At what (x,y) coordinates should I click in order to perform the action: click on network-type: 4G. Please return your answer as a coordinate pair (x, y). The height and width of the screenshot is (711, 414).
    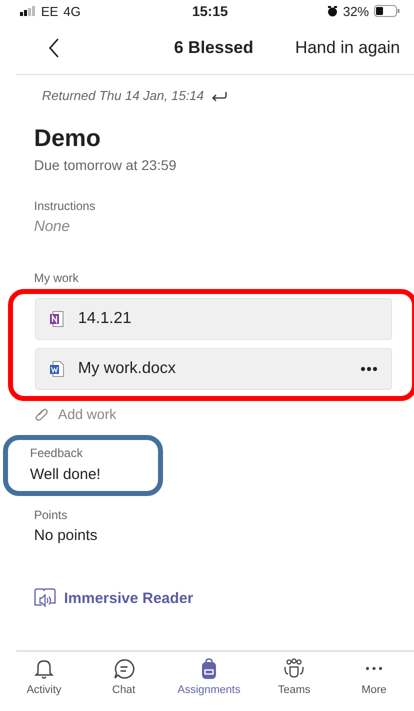
    Looking at the image, I should click on (72, 11).